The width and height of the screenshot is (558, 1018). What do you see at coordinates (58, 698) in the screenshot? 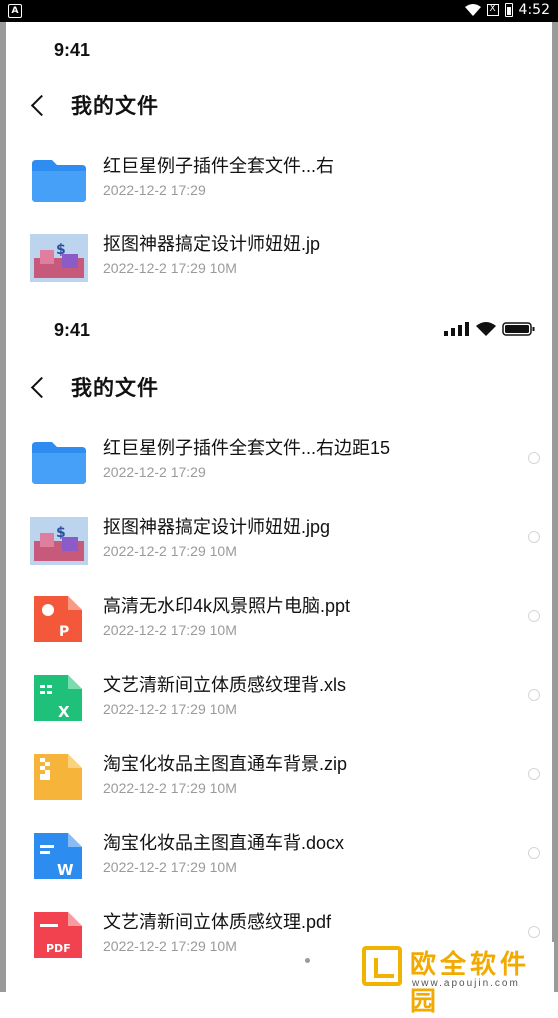
I see `xls-icon: X` at bounding box center [58, 698].